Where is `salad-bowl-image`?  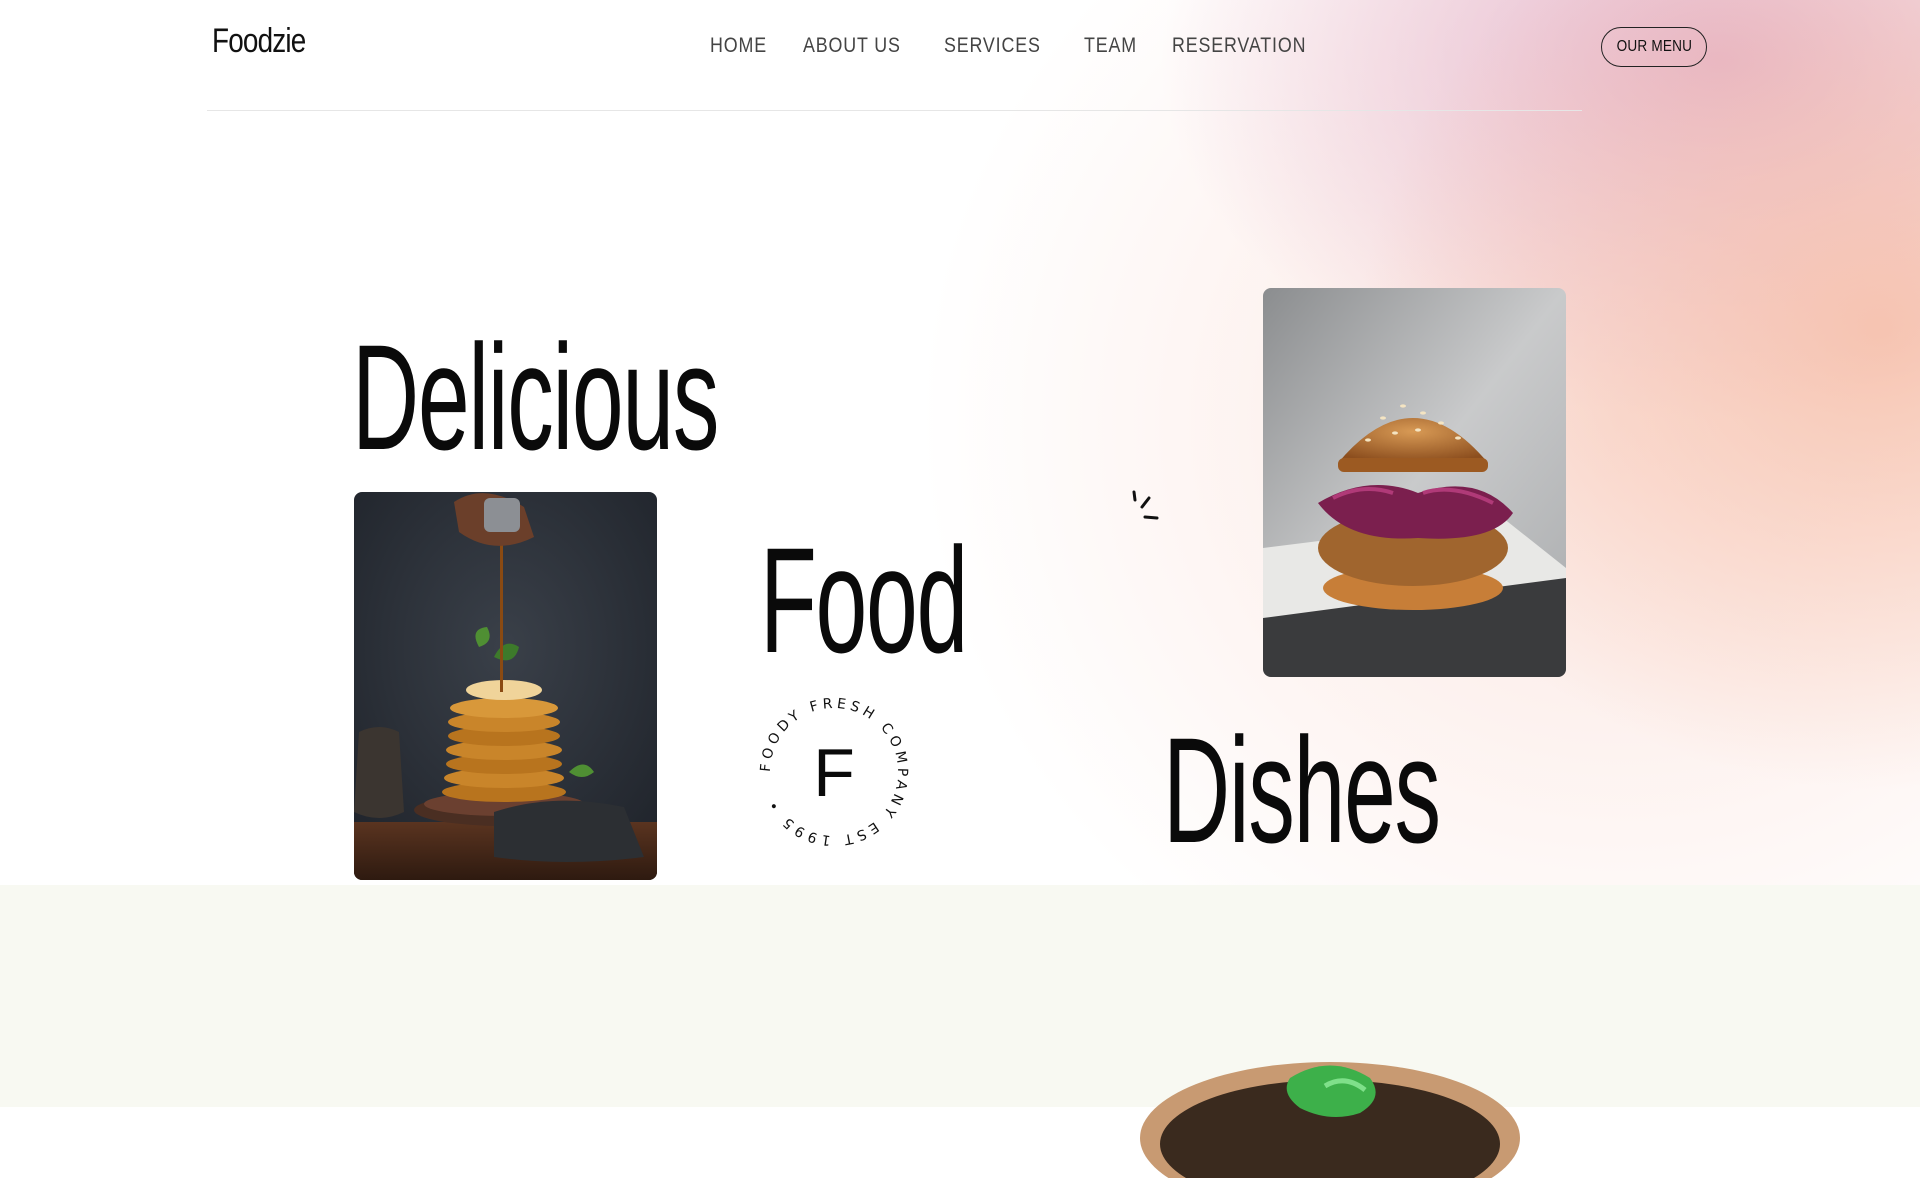 salad-bowl-image is located at coordinates (1330, 1120).